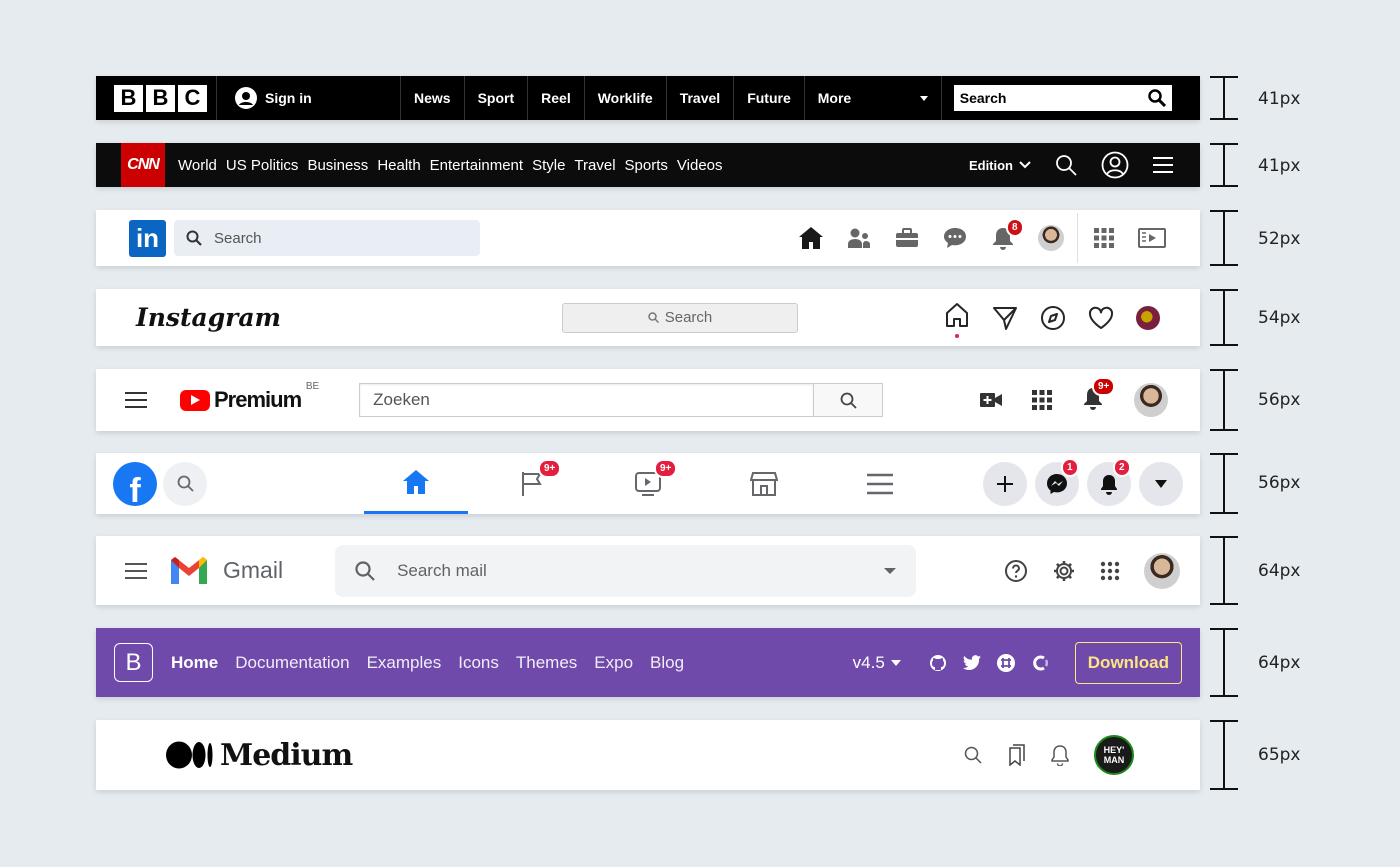 This screenshot has width=1400, height=867. I want to click on facebook-search-button, so click(185, 484).